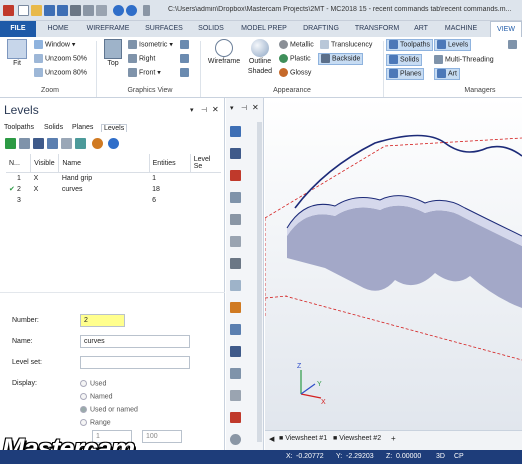 This screenshot has height=464, width=522. What do you see at coordinates (102, 320) in the screenshot?
I see `number-field: 2` at bounding box center [102, 320].